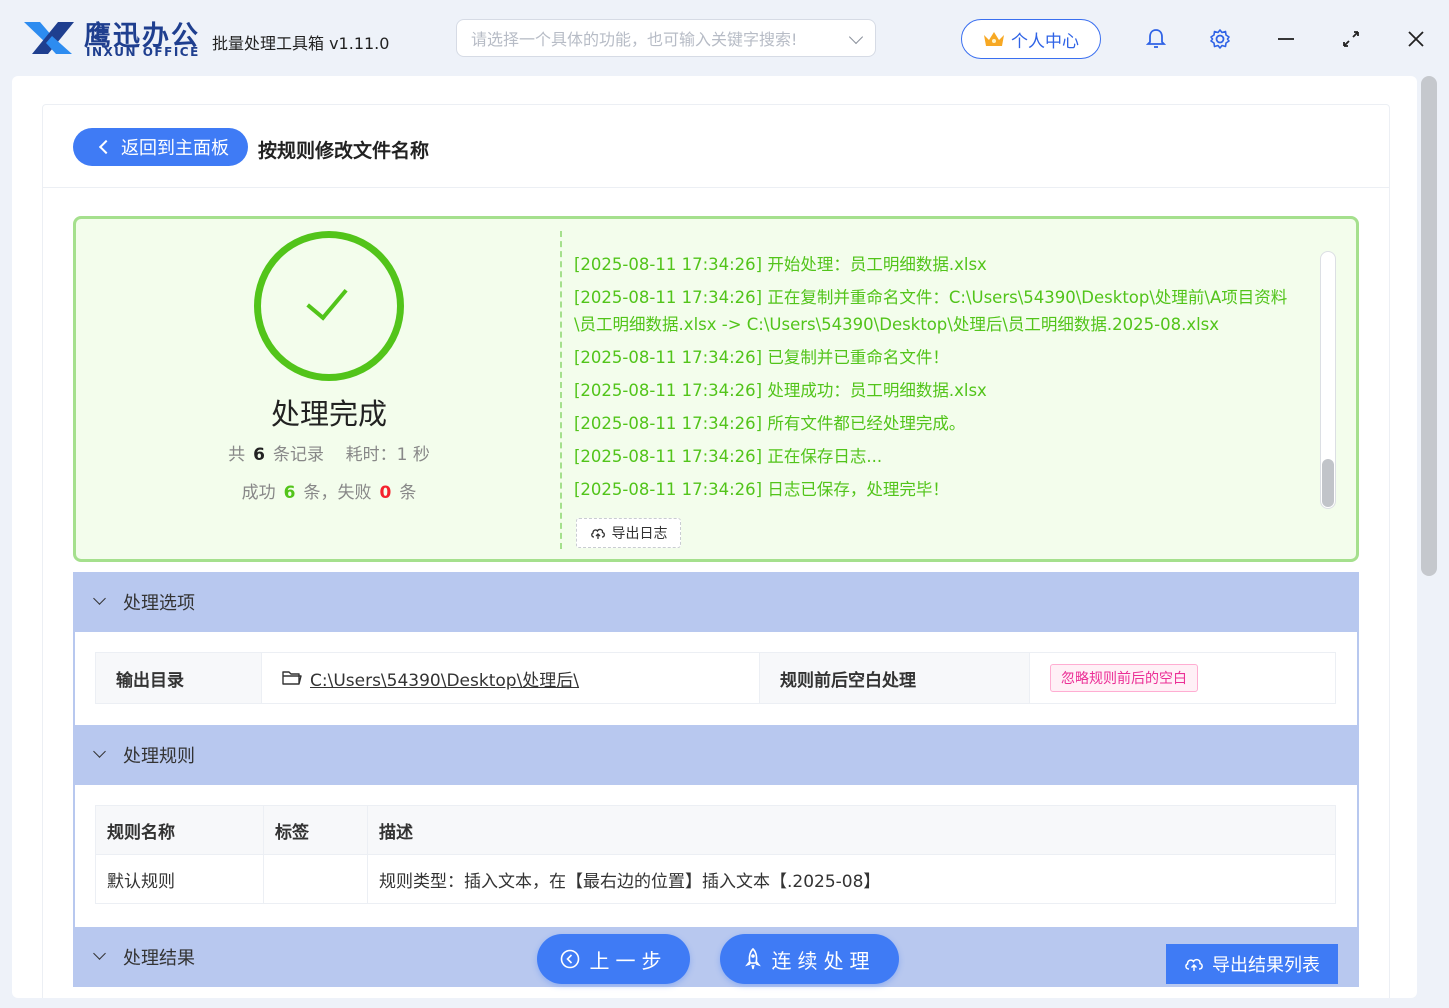  Describe the element at coordinates (823, 960) in the screenshot. I see `continue-label: 连续处理` at that location.